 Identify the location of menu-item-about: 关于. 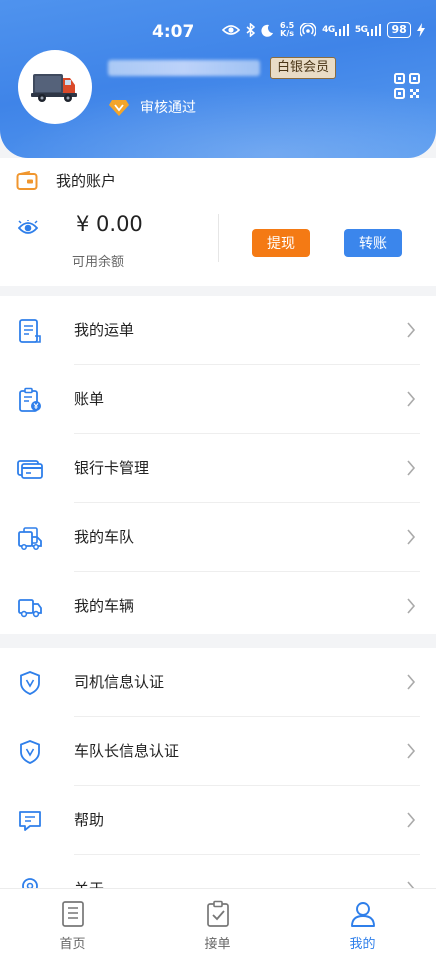
(218, 871).